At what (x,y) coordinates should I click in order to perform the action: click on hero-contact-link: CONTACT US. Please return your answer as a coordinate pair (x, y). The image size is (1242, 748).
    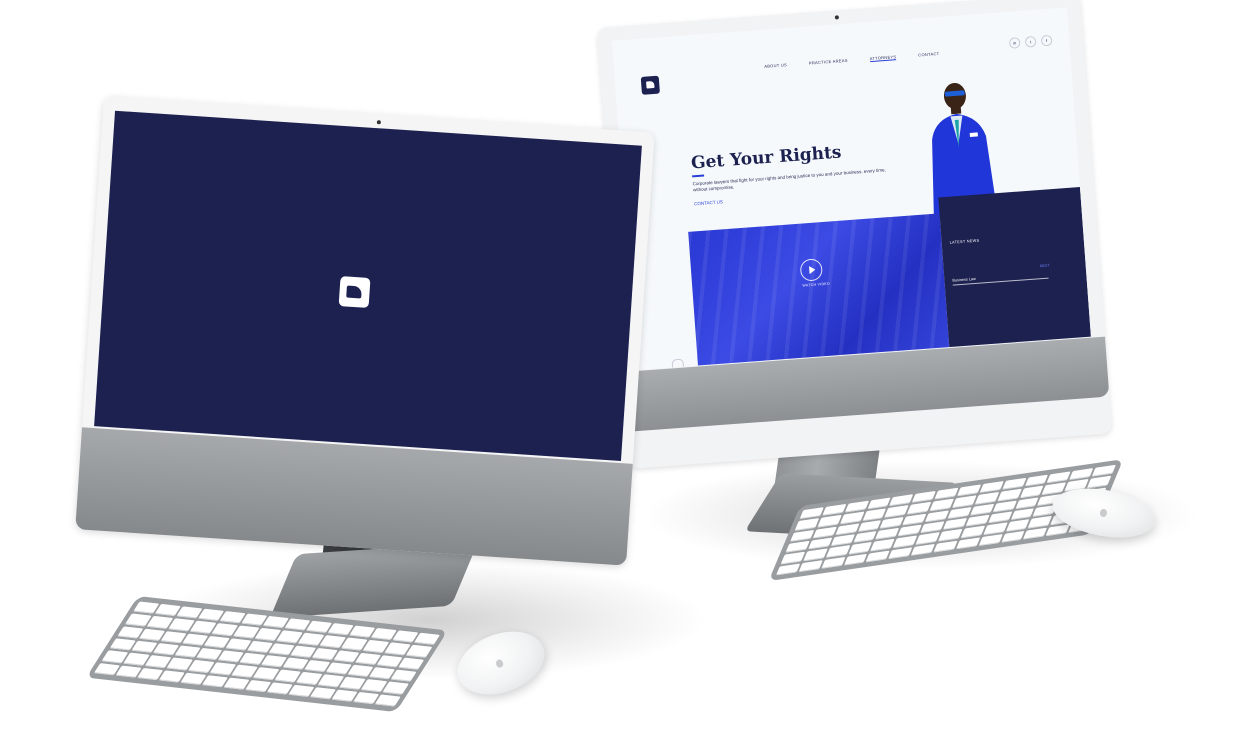
    Looking at the image, I should click on (708, 202).